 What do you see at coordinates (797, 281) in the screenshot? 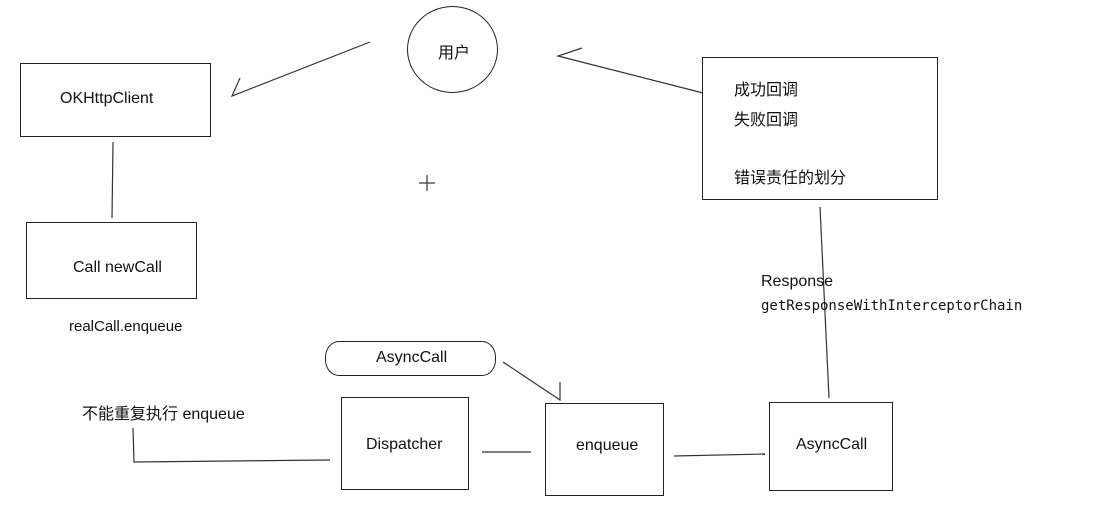
I see `response-label: Response` at bounding box center [797, 281].